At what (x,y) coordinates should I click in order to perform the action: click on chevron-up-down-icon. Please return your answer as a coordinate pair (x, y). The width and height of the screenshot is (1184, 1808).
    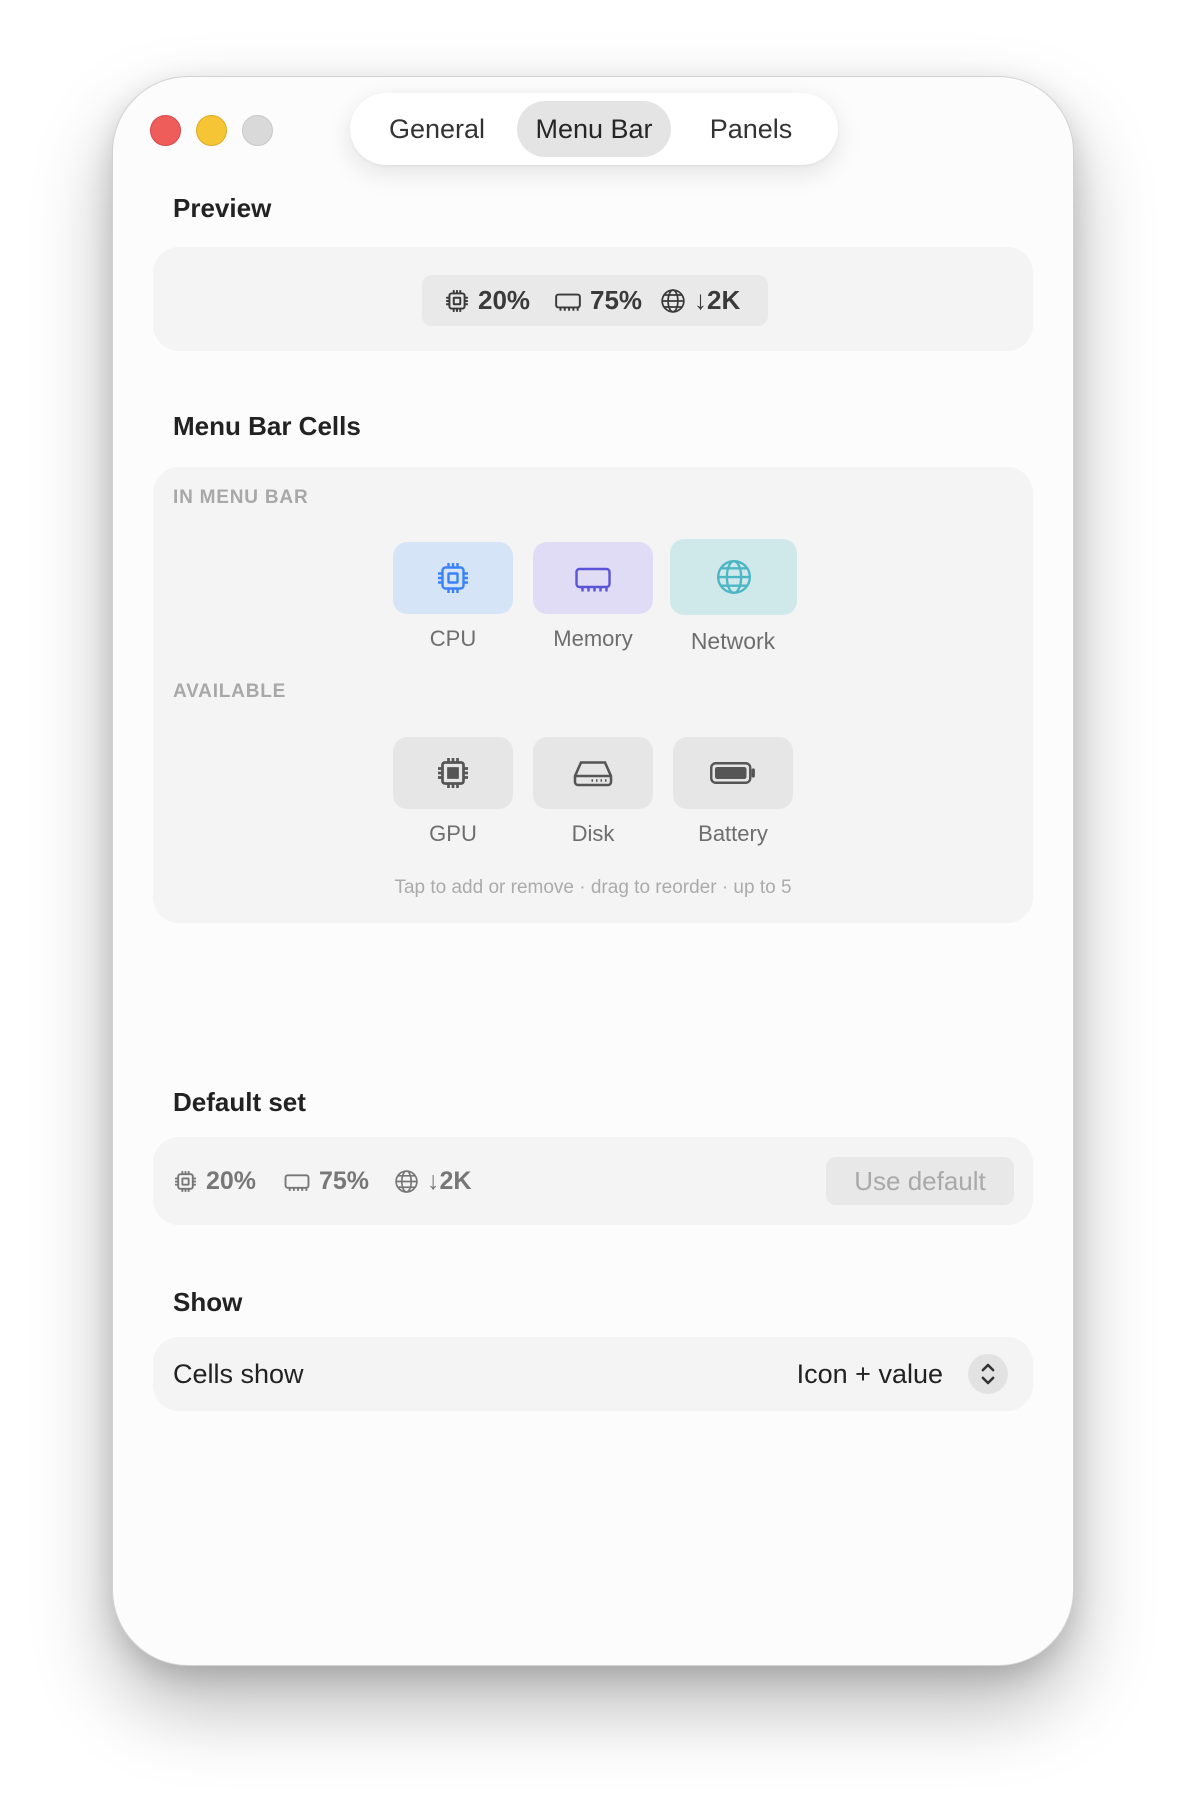
    Looking at the image, I should click on (988, 1374).